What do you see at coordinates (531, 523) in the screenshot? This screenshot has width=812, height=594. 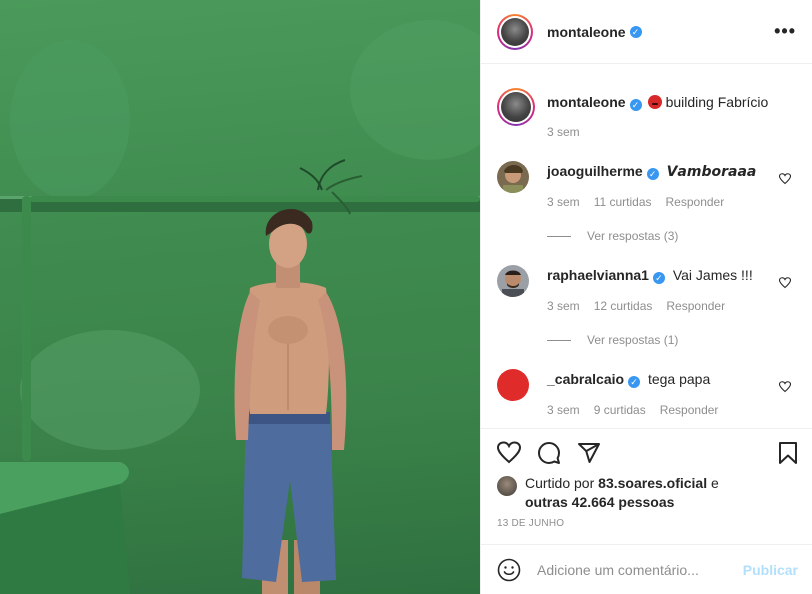 I see `post-date: 13 DE JUNHO` at bounding box center [531, 523].